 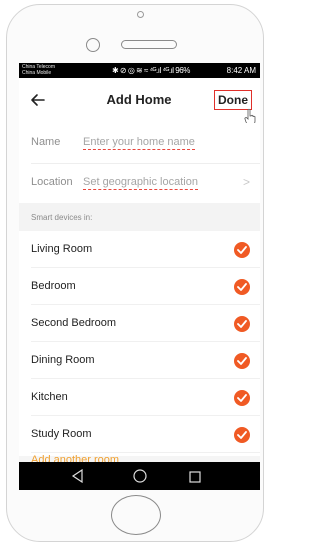 I want to click on name-label: Name, so click(x=46, y=142).